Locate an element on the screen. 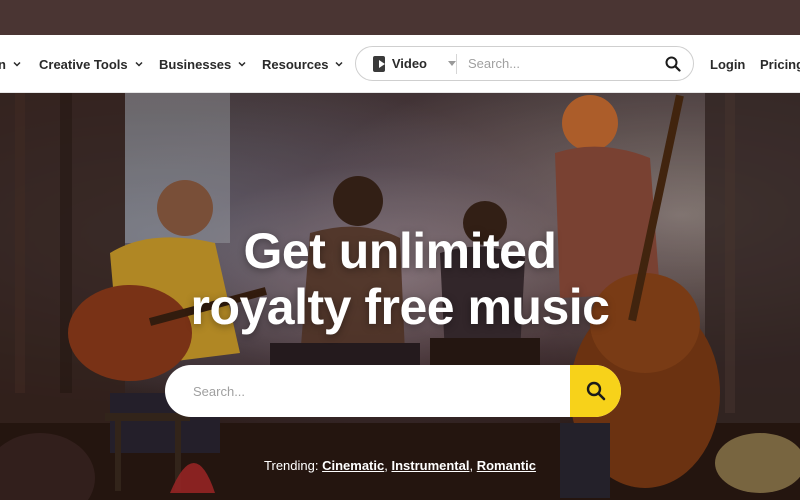 The width and height of the screenshot is (800, 500). nav-item-label: n is located at coordinates (3, 64).